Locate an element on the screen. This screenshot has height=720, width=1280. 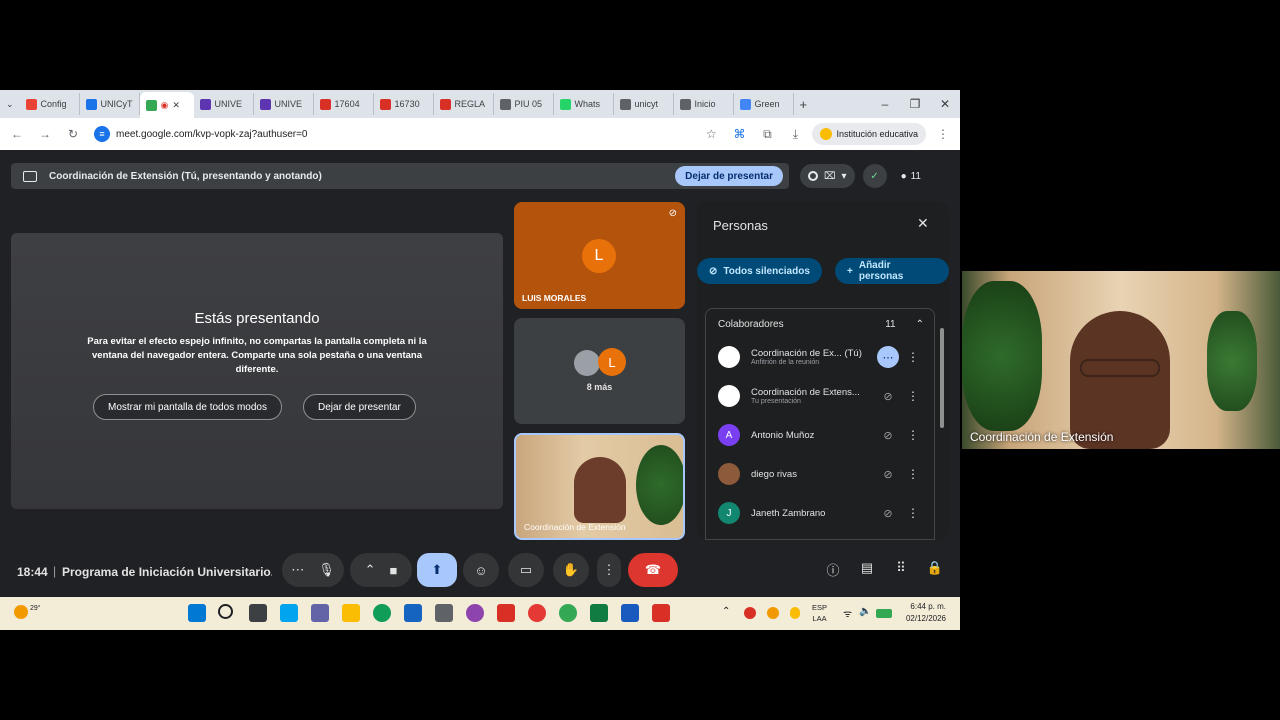
person-figure is located at coordinates (600, 490).